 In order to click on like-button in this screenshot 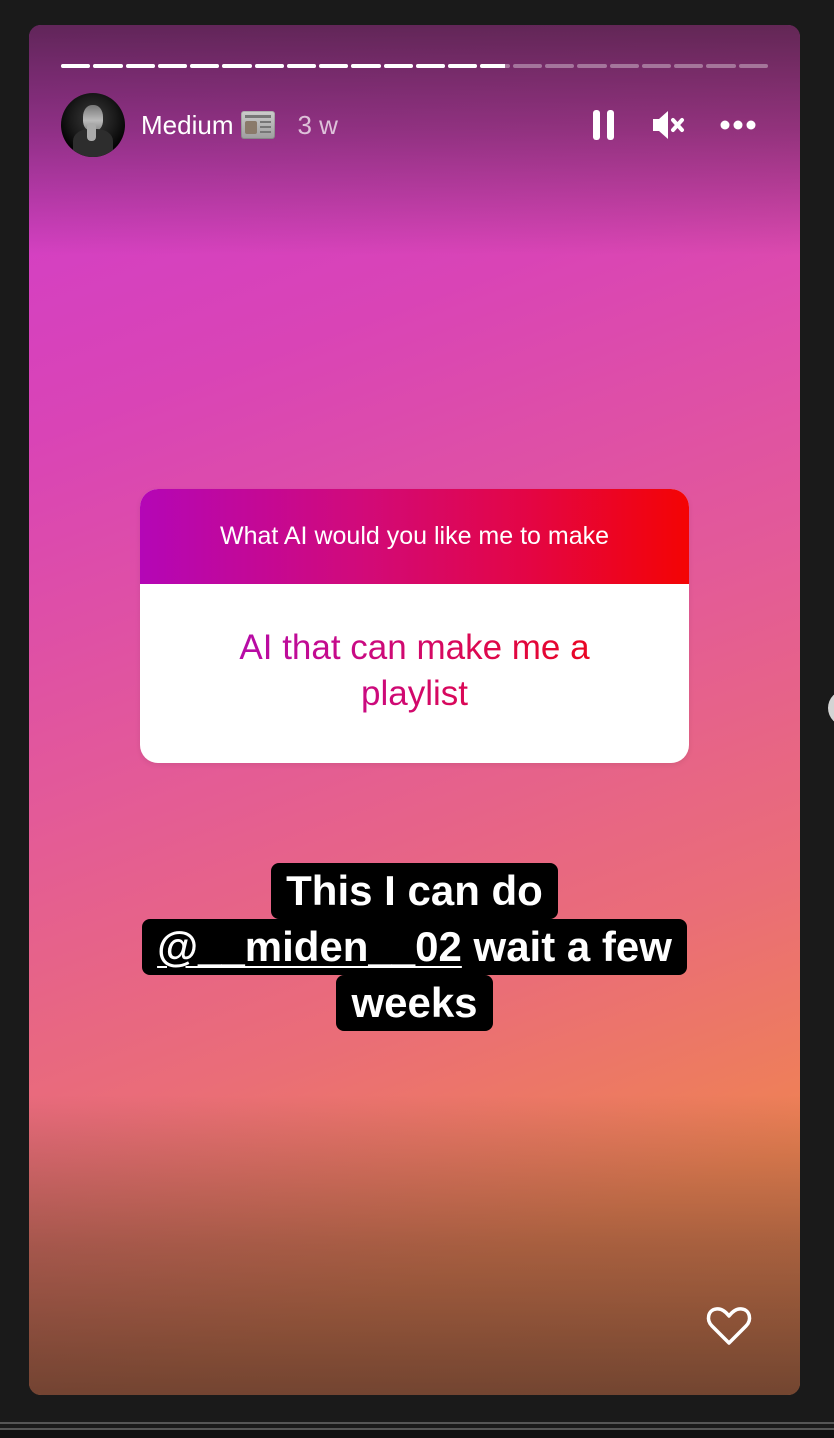, I will do `click(729, 1326)`.